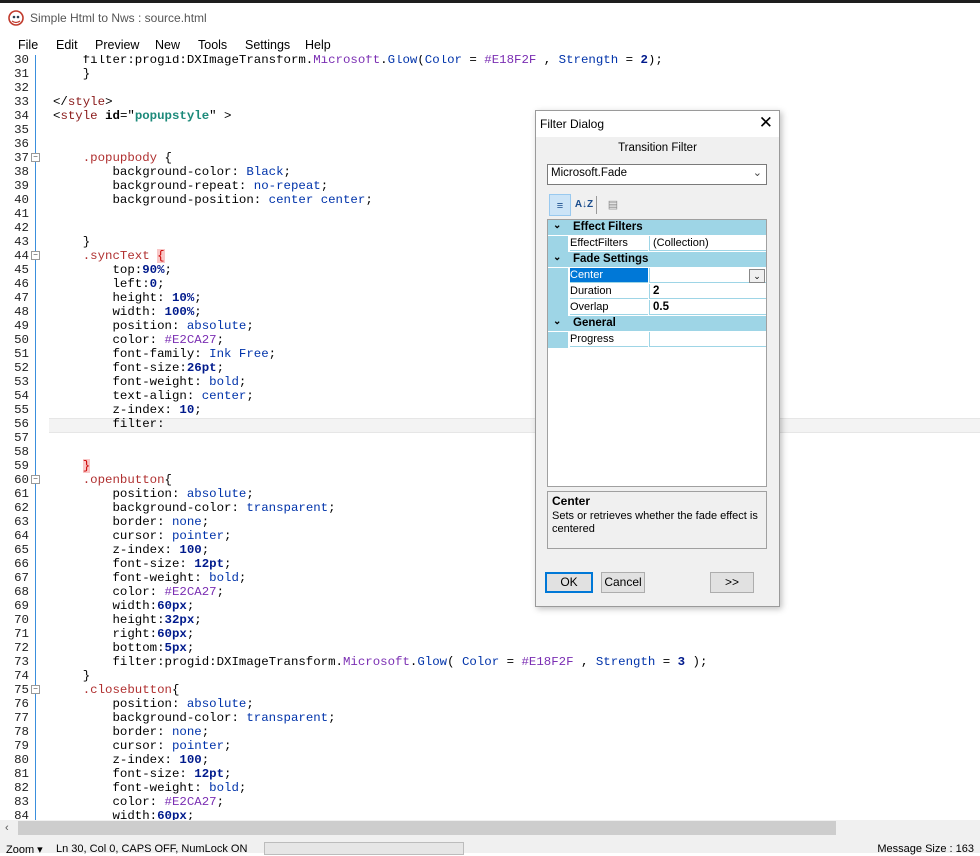 This screenshot has width=980, height=856. What do you see at coordinates (490, 536) in the screenshot?
I see `code-line: 64 cursor: pointer;` at bounding box center [490, 536].